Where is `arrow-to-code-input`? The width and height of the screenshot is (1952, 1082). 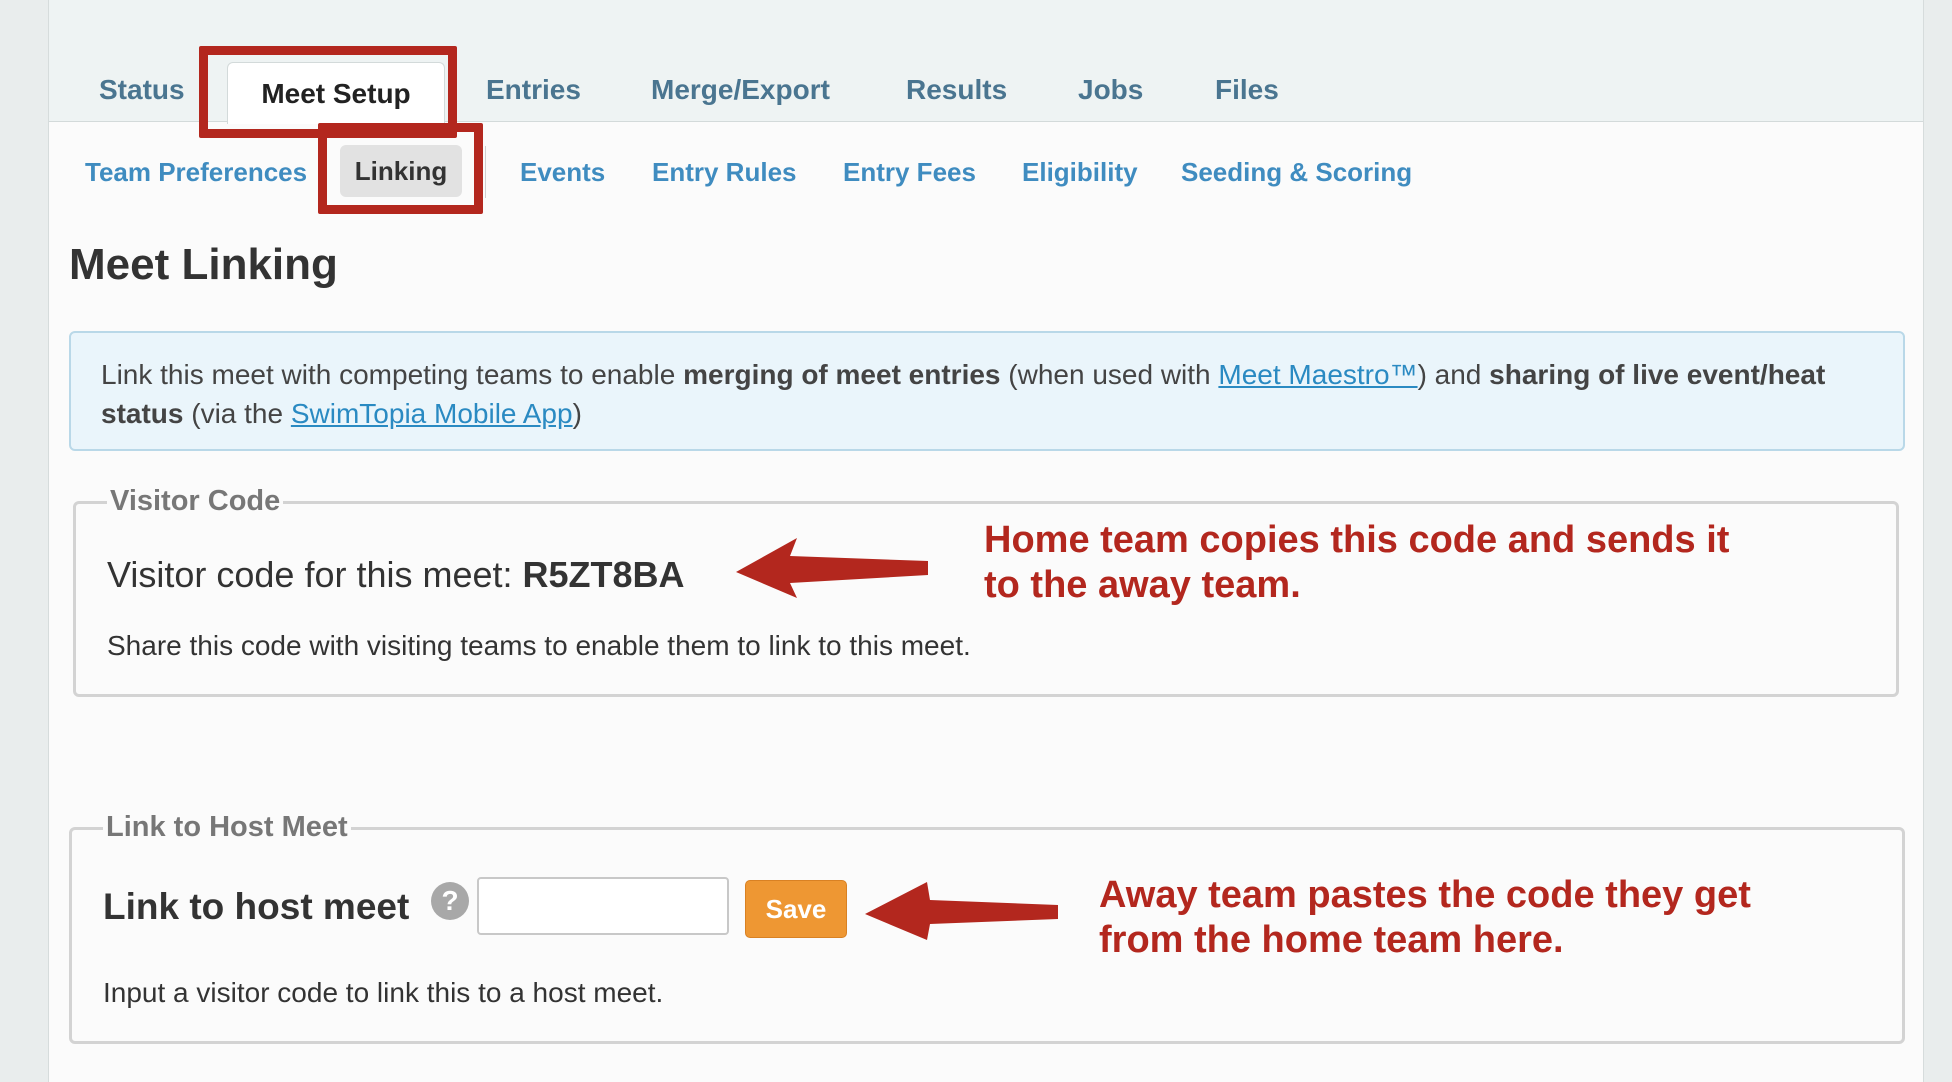
arrow-to-code-input is located at coordinates (961, 911).